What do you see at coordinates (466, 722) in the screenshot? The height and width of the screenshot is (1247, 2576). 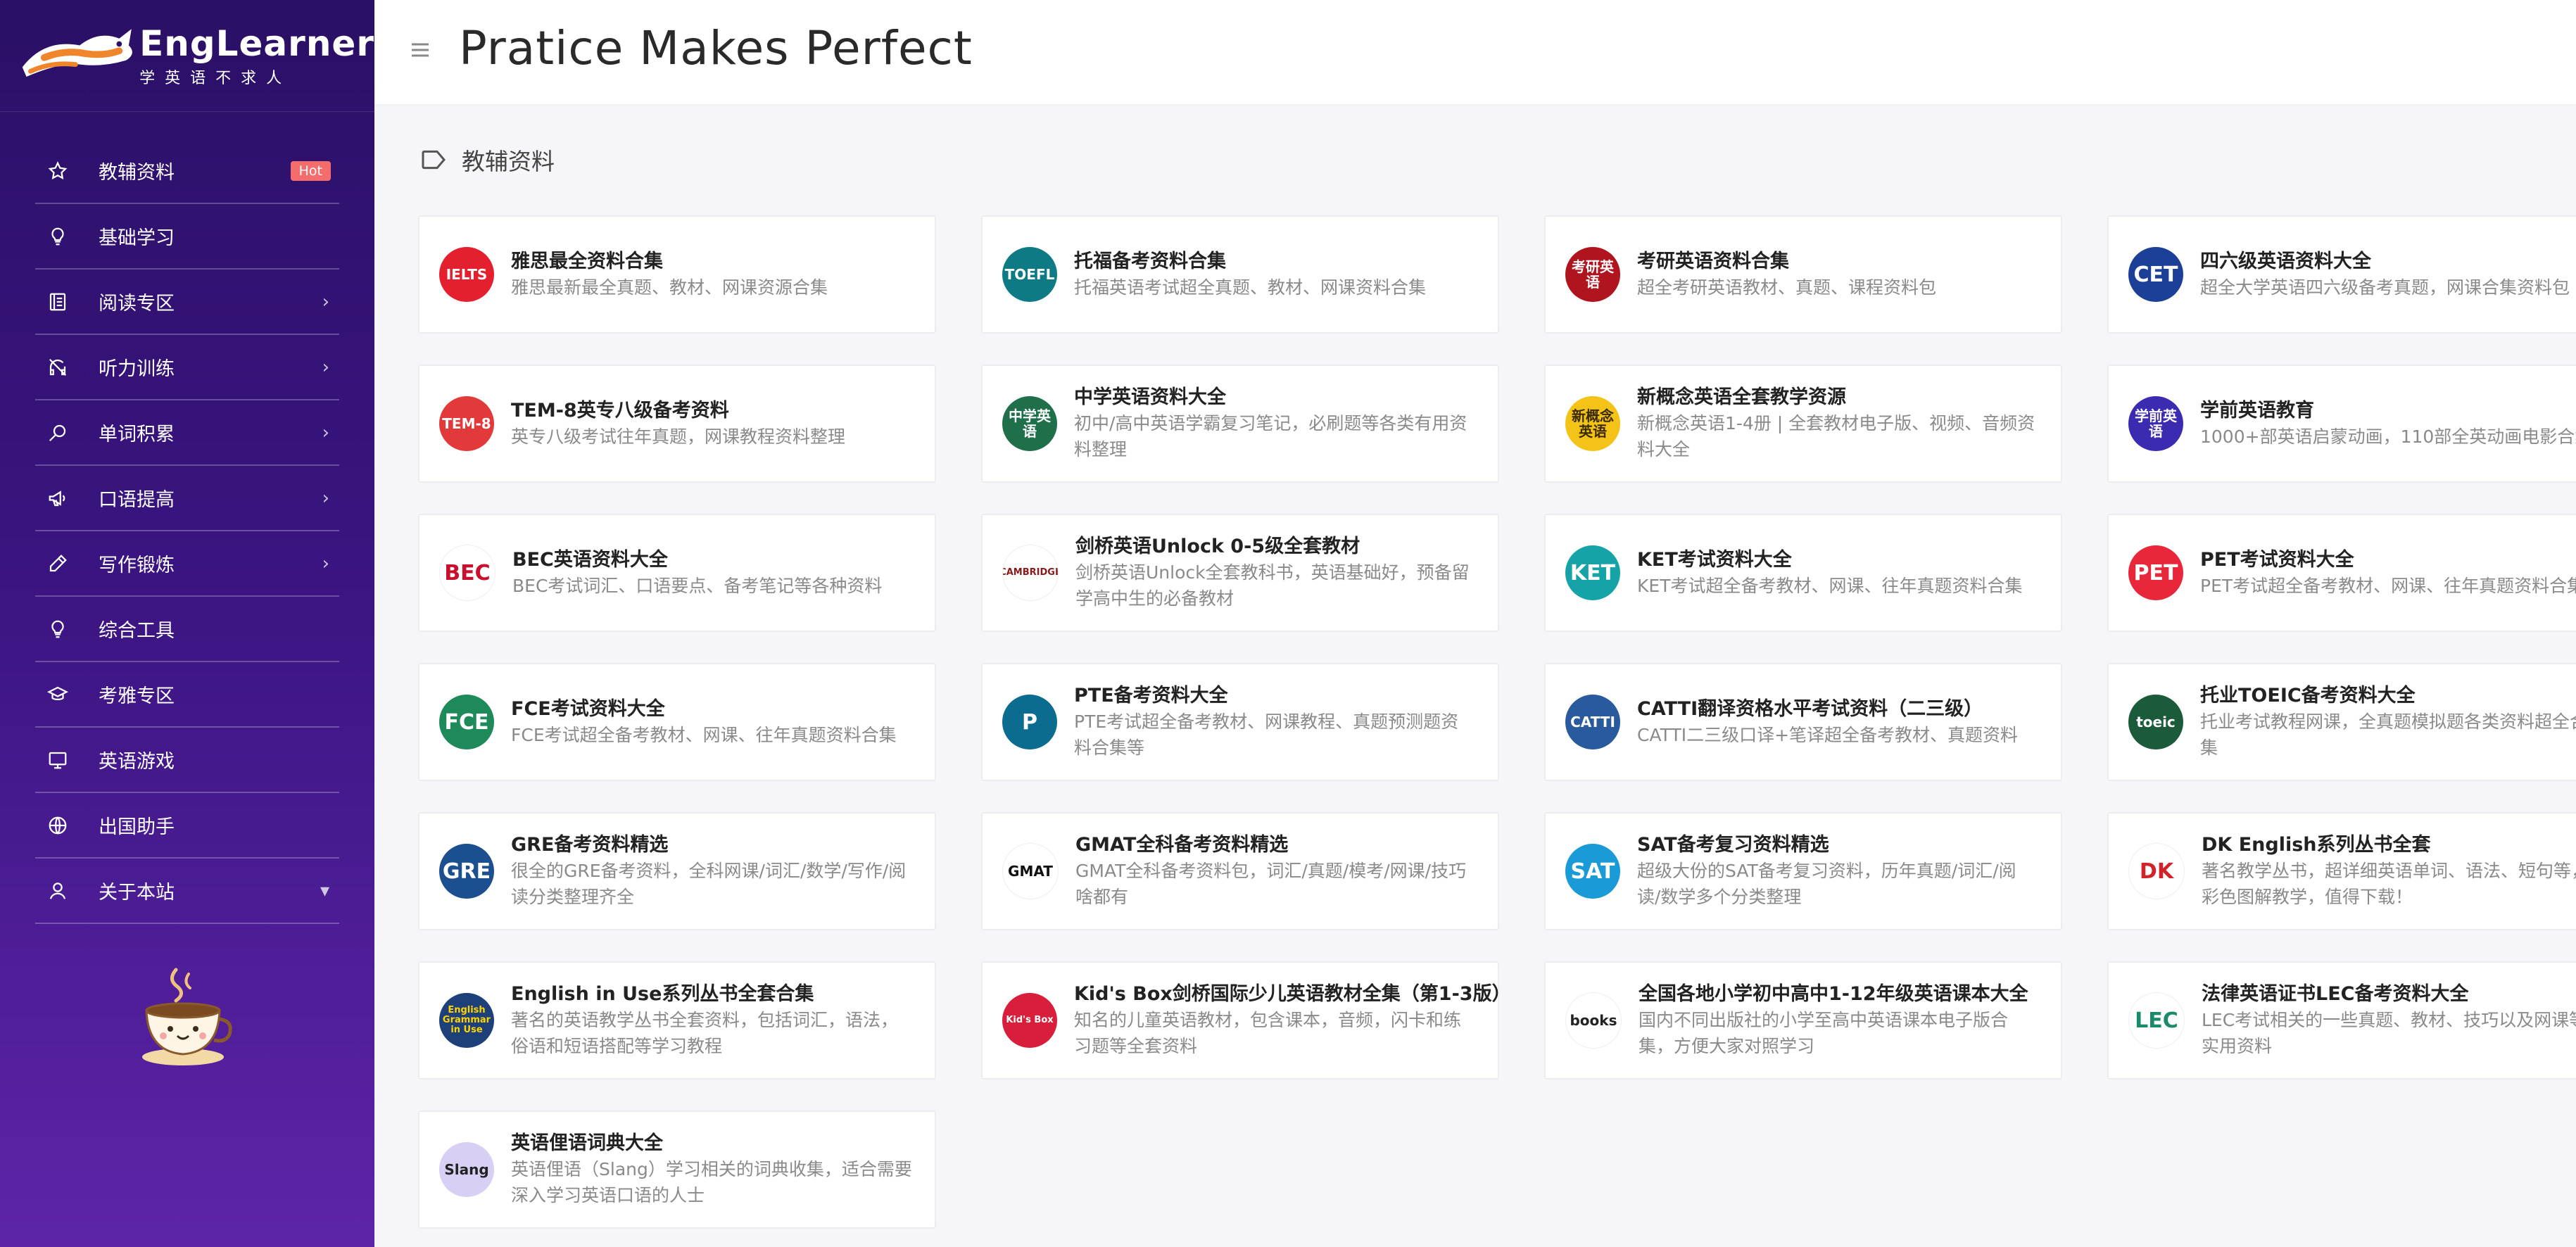 I see `resource-logo-icon: FCE` at bounding box center [466, 722].